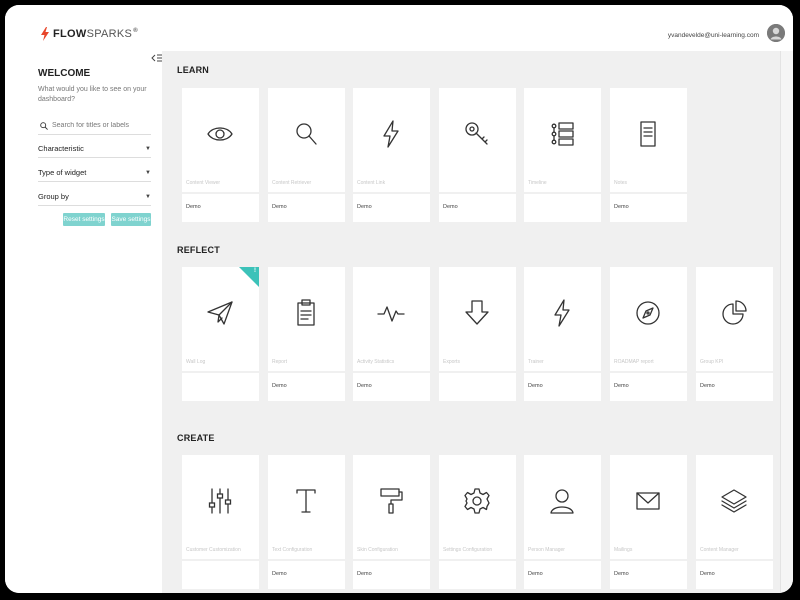 The width and height of the screenshot is (800, 600). What do you see at coordinates (477, 134) in the screenshot?
I see `key-icon` at bounding box center [477, 134].